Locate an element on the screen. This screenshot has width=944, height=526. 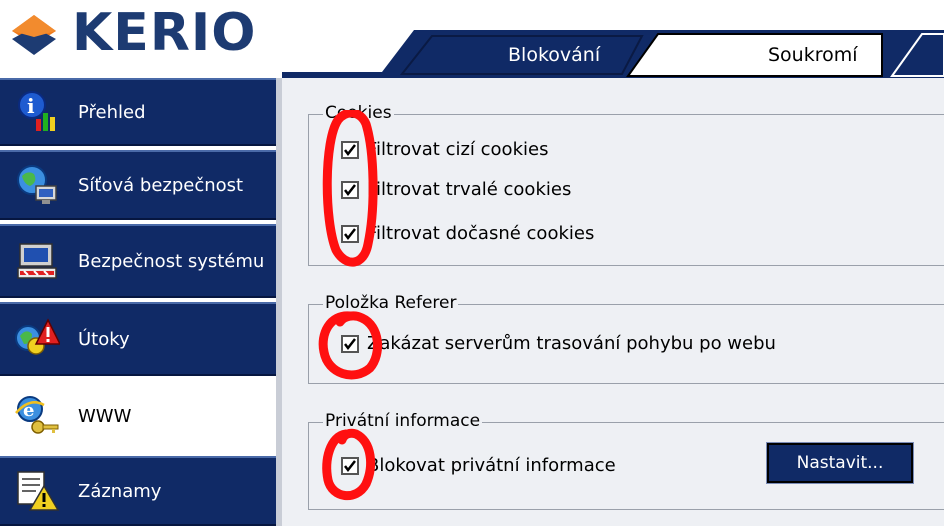
header: KERIO Blokování Soukromí is located at coordinates (472, 39).